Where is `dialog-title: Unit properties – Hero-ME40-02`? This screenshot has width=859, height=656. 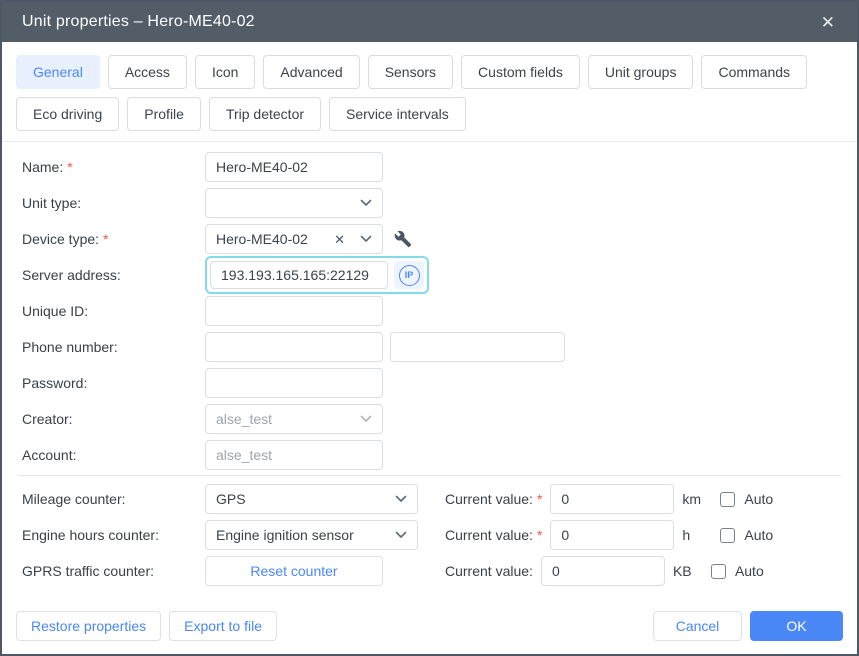 dialog-title: Unit properties – Hero-ME40-02 is located at coordinates (138, 21).